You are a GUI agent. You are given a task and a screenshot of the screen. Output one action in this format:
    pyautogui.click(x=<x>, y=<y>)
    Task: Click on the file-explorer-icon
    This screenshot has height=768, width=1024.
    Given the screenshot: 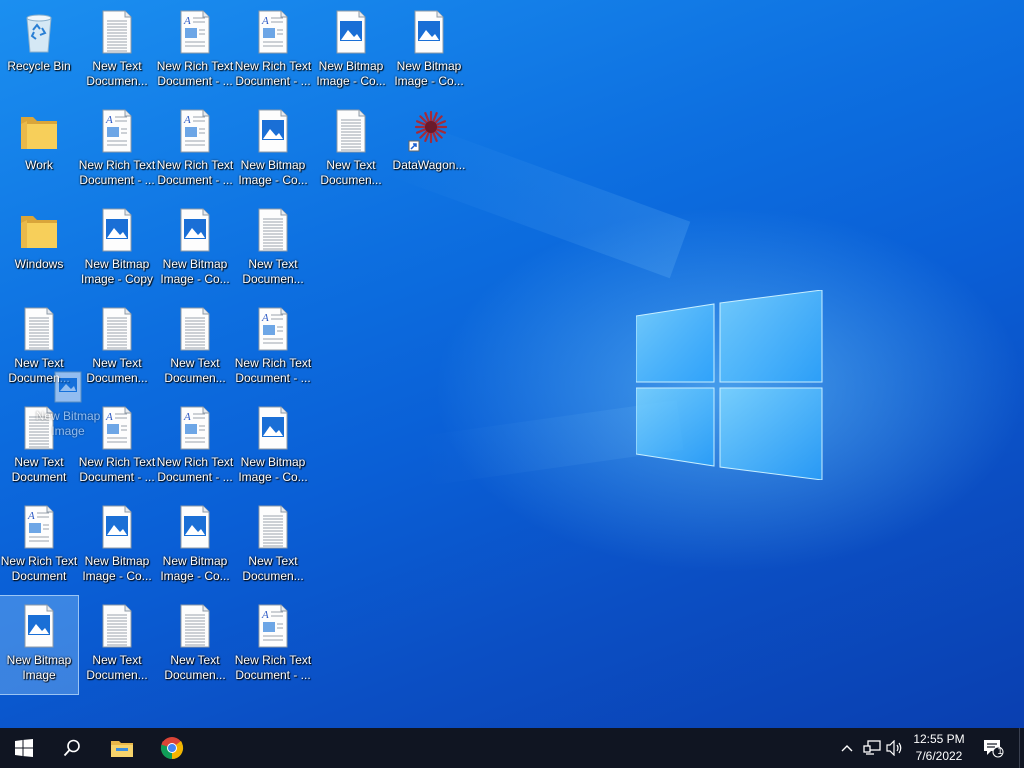 What is the action you would take?
    pyautogui.click(x=122, y=749)
    